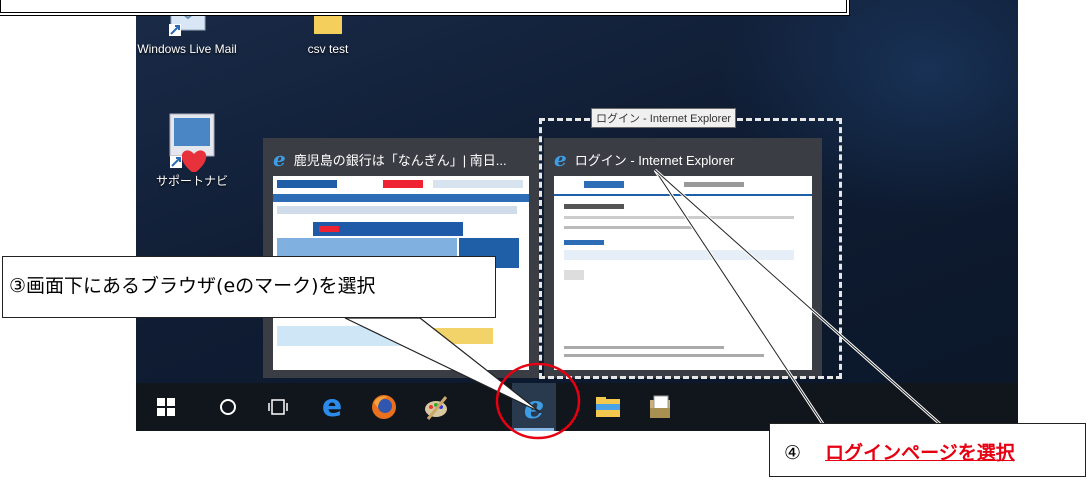 Image resolution: width=1091 pixels, height=480 pixels. I want to click on callout-step3-text: ③画面下にあるブラウザ(eのマーク)を選択, so click(192, 286).